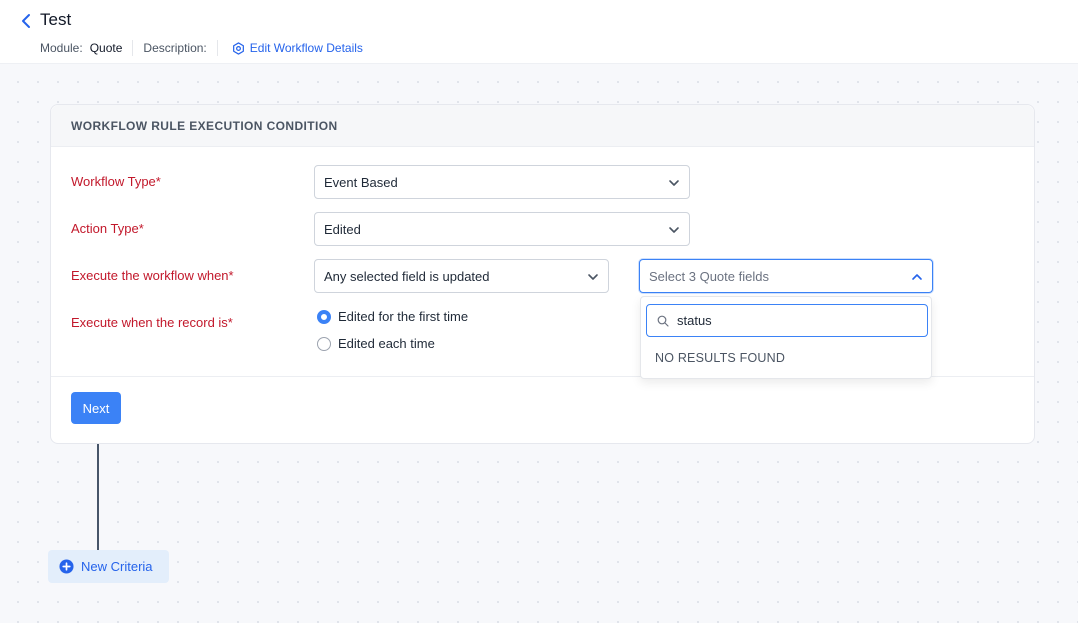  I want to click on radio-label: Edited each time, so click(386, 343).